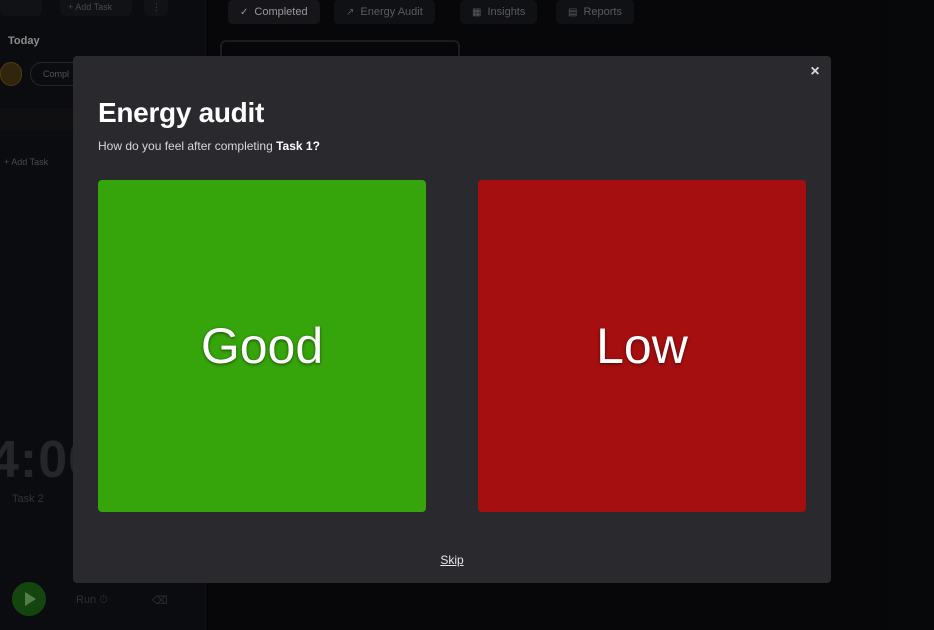  What do you see at coordinates (181, 112) in the screenshot?
I see `modal-title: Energy audit` at bounding box center [181, 112].